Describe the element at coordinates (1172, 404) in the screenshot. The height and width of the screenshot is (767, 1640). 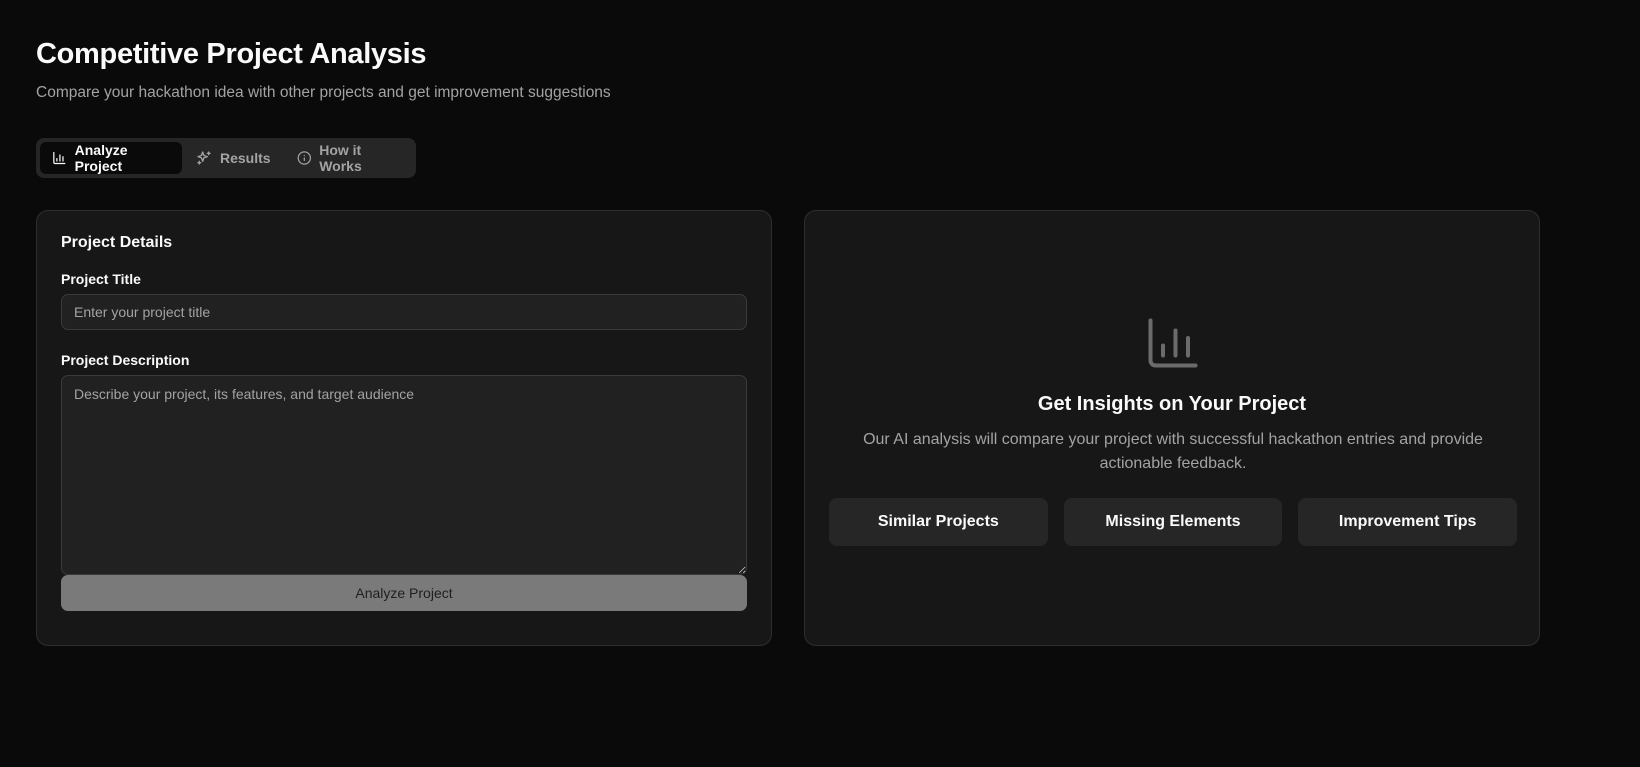
I see `insights-title: Get Insights on Your Project` at that location.